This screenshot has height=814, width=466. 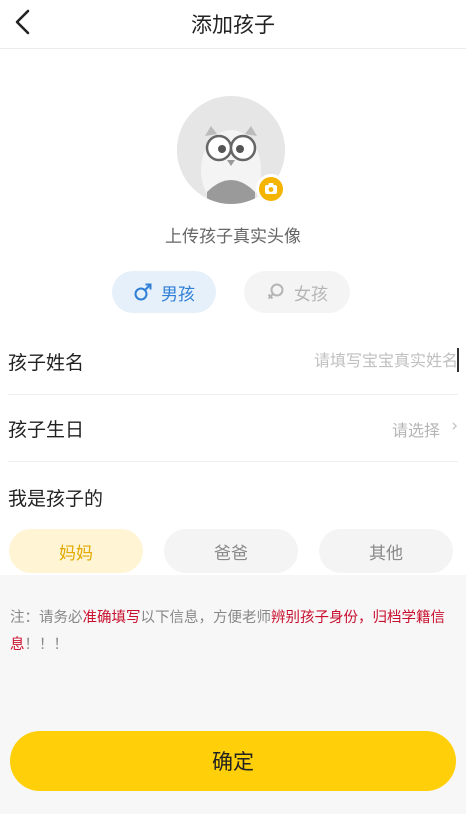 What do you see at coordinates (233, 761) in the screenshot?
I see `confirm-button: 确定` at bounding box center [233, 761].